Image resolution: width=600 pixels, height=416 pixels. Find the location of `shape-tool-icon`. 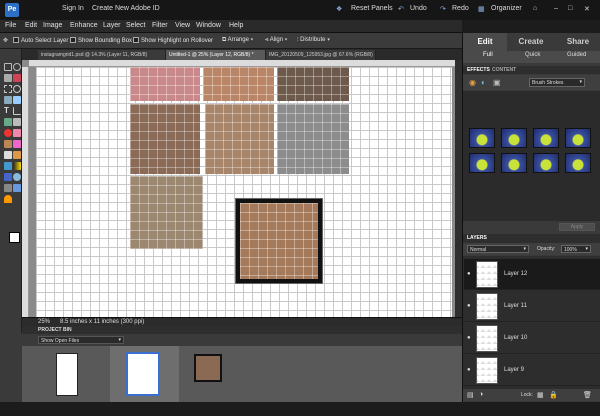

shape-tool-icon is located at coordinates (8, 177).